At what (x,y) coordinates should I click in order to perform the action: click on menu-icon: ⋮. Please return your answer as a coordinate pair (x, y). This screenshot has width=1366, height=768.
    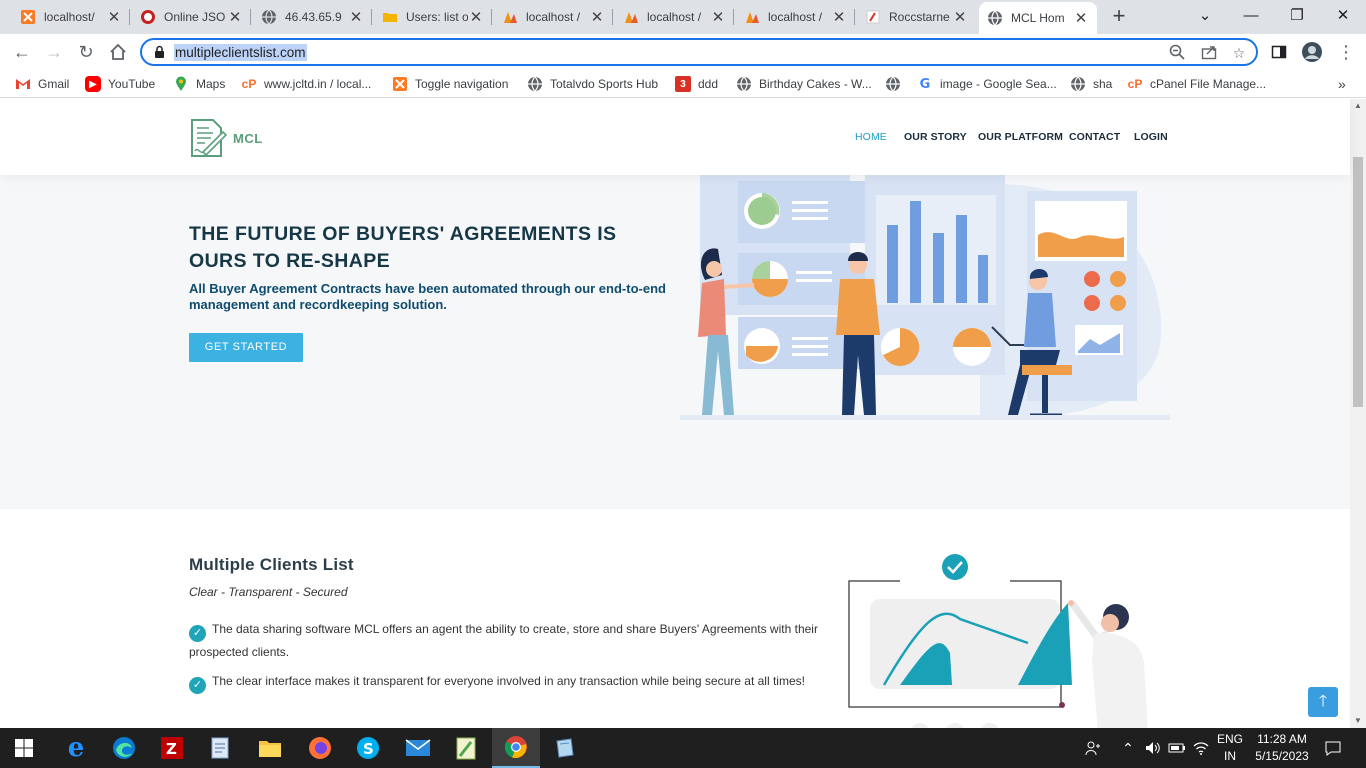
    Looking at the image, I should click on (1346, 52).